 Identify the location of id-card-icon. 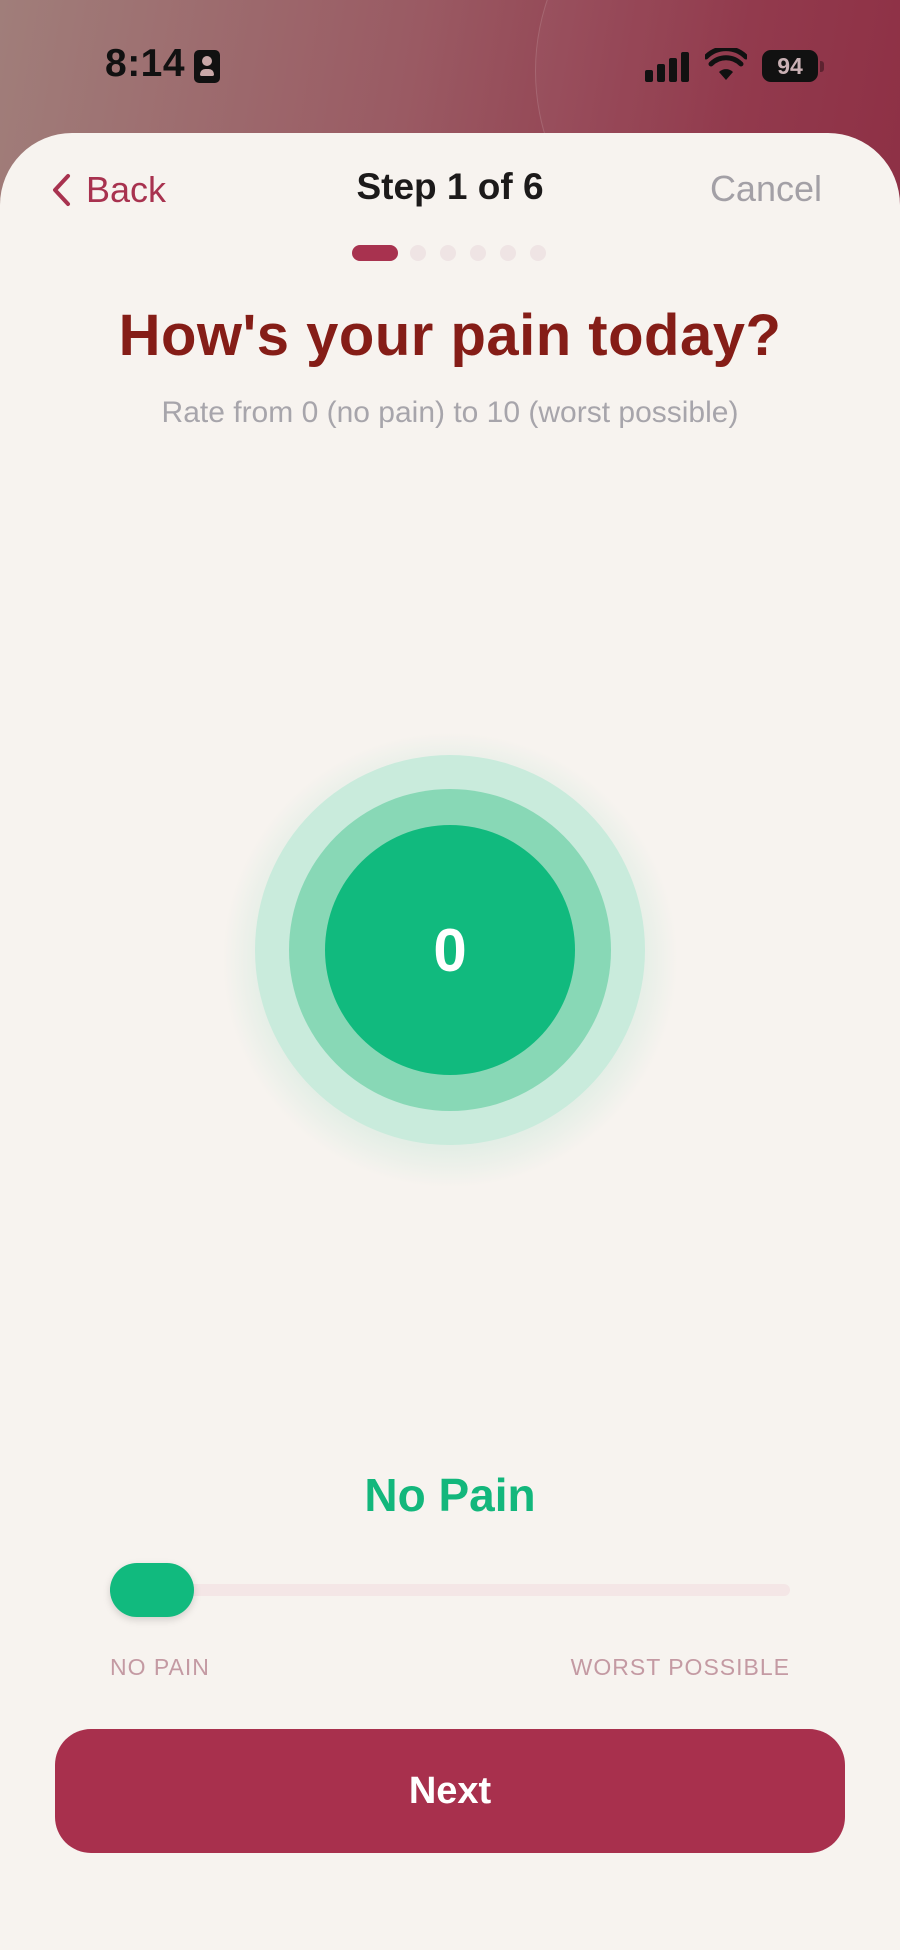
(207, 66).